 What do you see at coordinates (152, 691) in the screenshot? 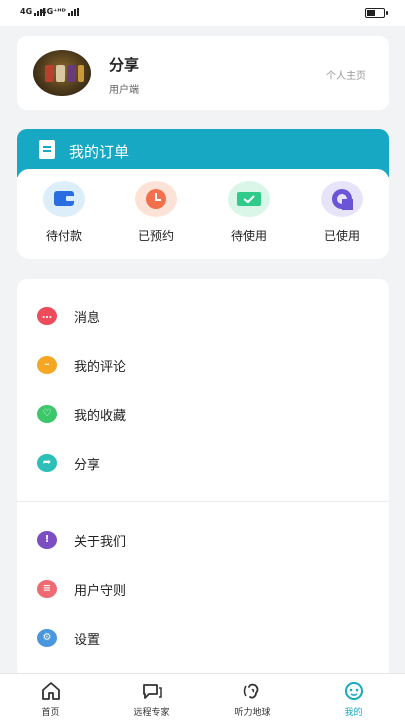
I see `chat-icon` at bounding box center [152, 691].